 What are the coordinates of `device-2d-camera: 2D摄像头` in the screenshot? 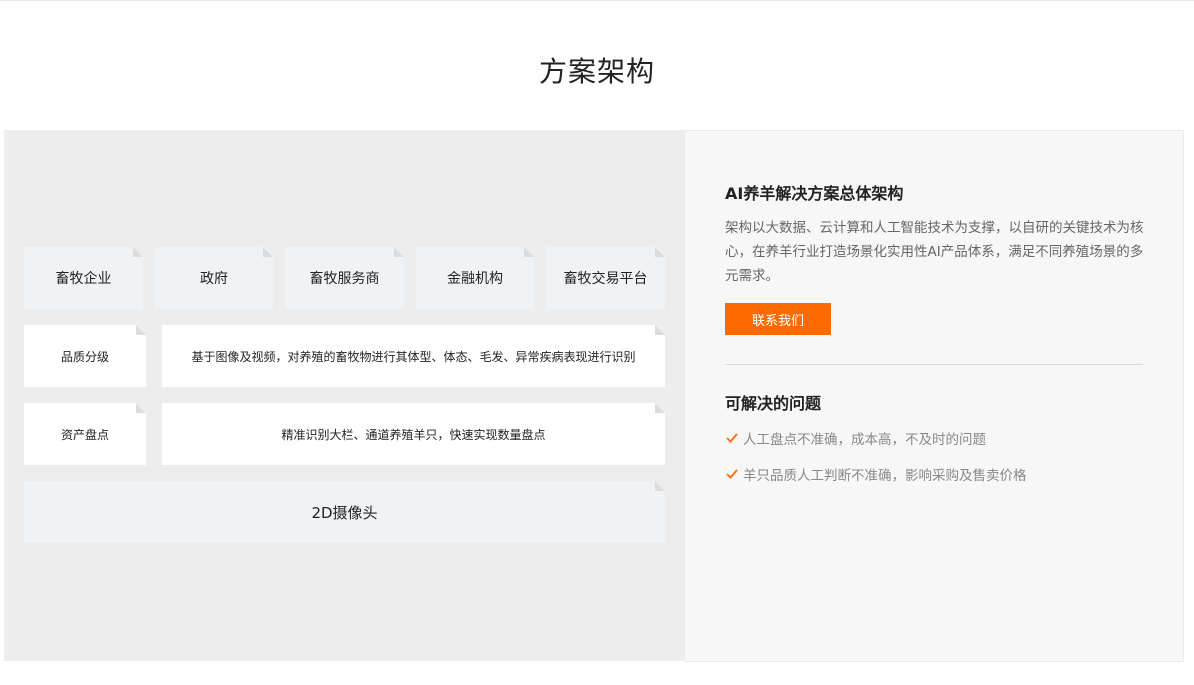 It's located at (344, 512).